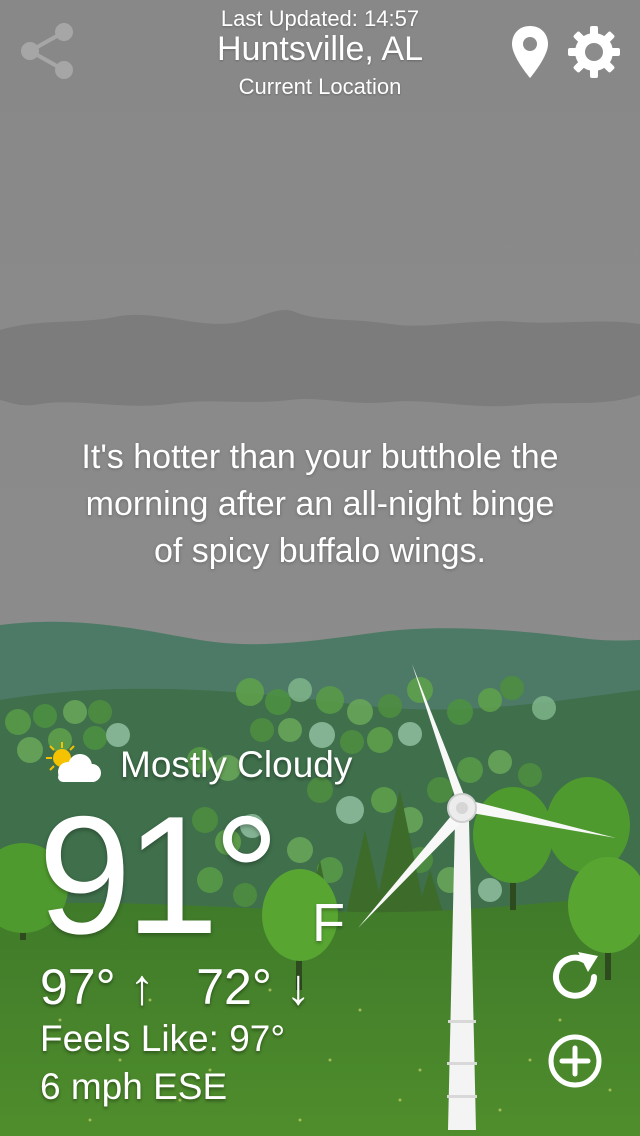 Image resolution: width=640 pixels, height=1136 pixels. What do you see at coordinates (320, 49) in the screenshot?
I see `city-title: Huntsville, AL` at bounding box center [320, 49].